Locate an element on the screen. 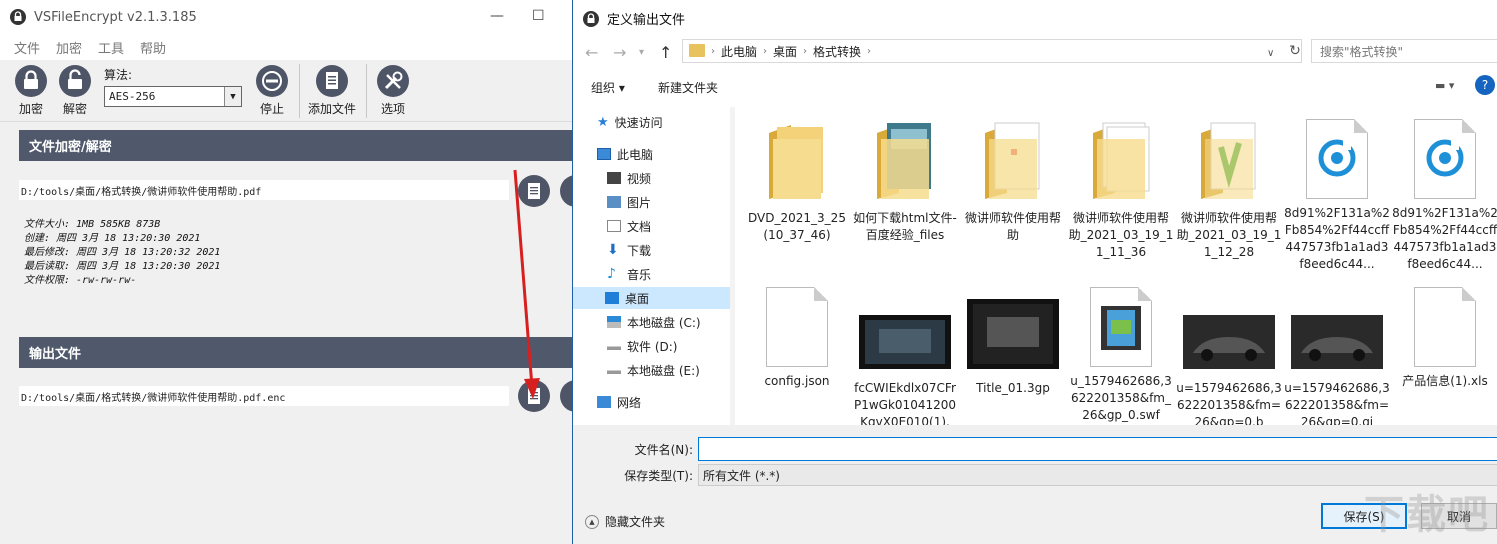 Image resolution: width=1497 pixels, height=544 pixels. file-name: 产品信息(1).xls is located at coordinates (1445, 381).